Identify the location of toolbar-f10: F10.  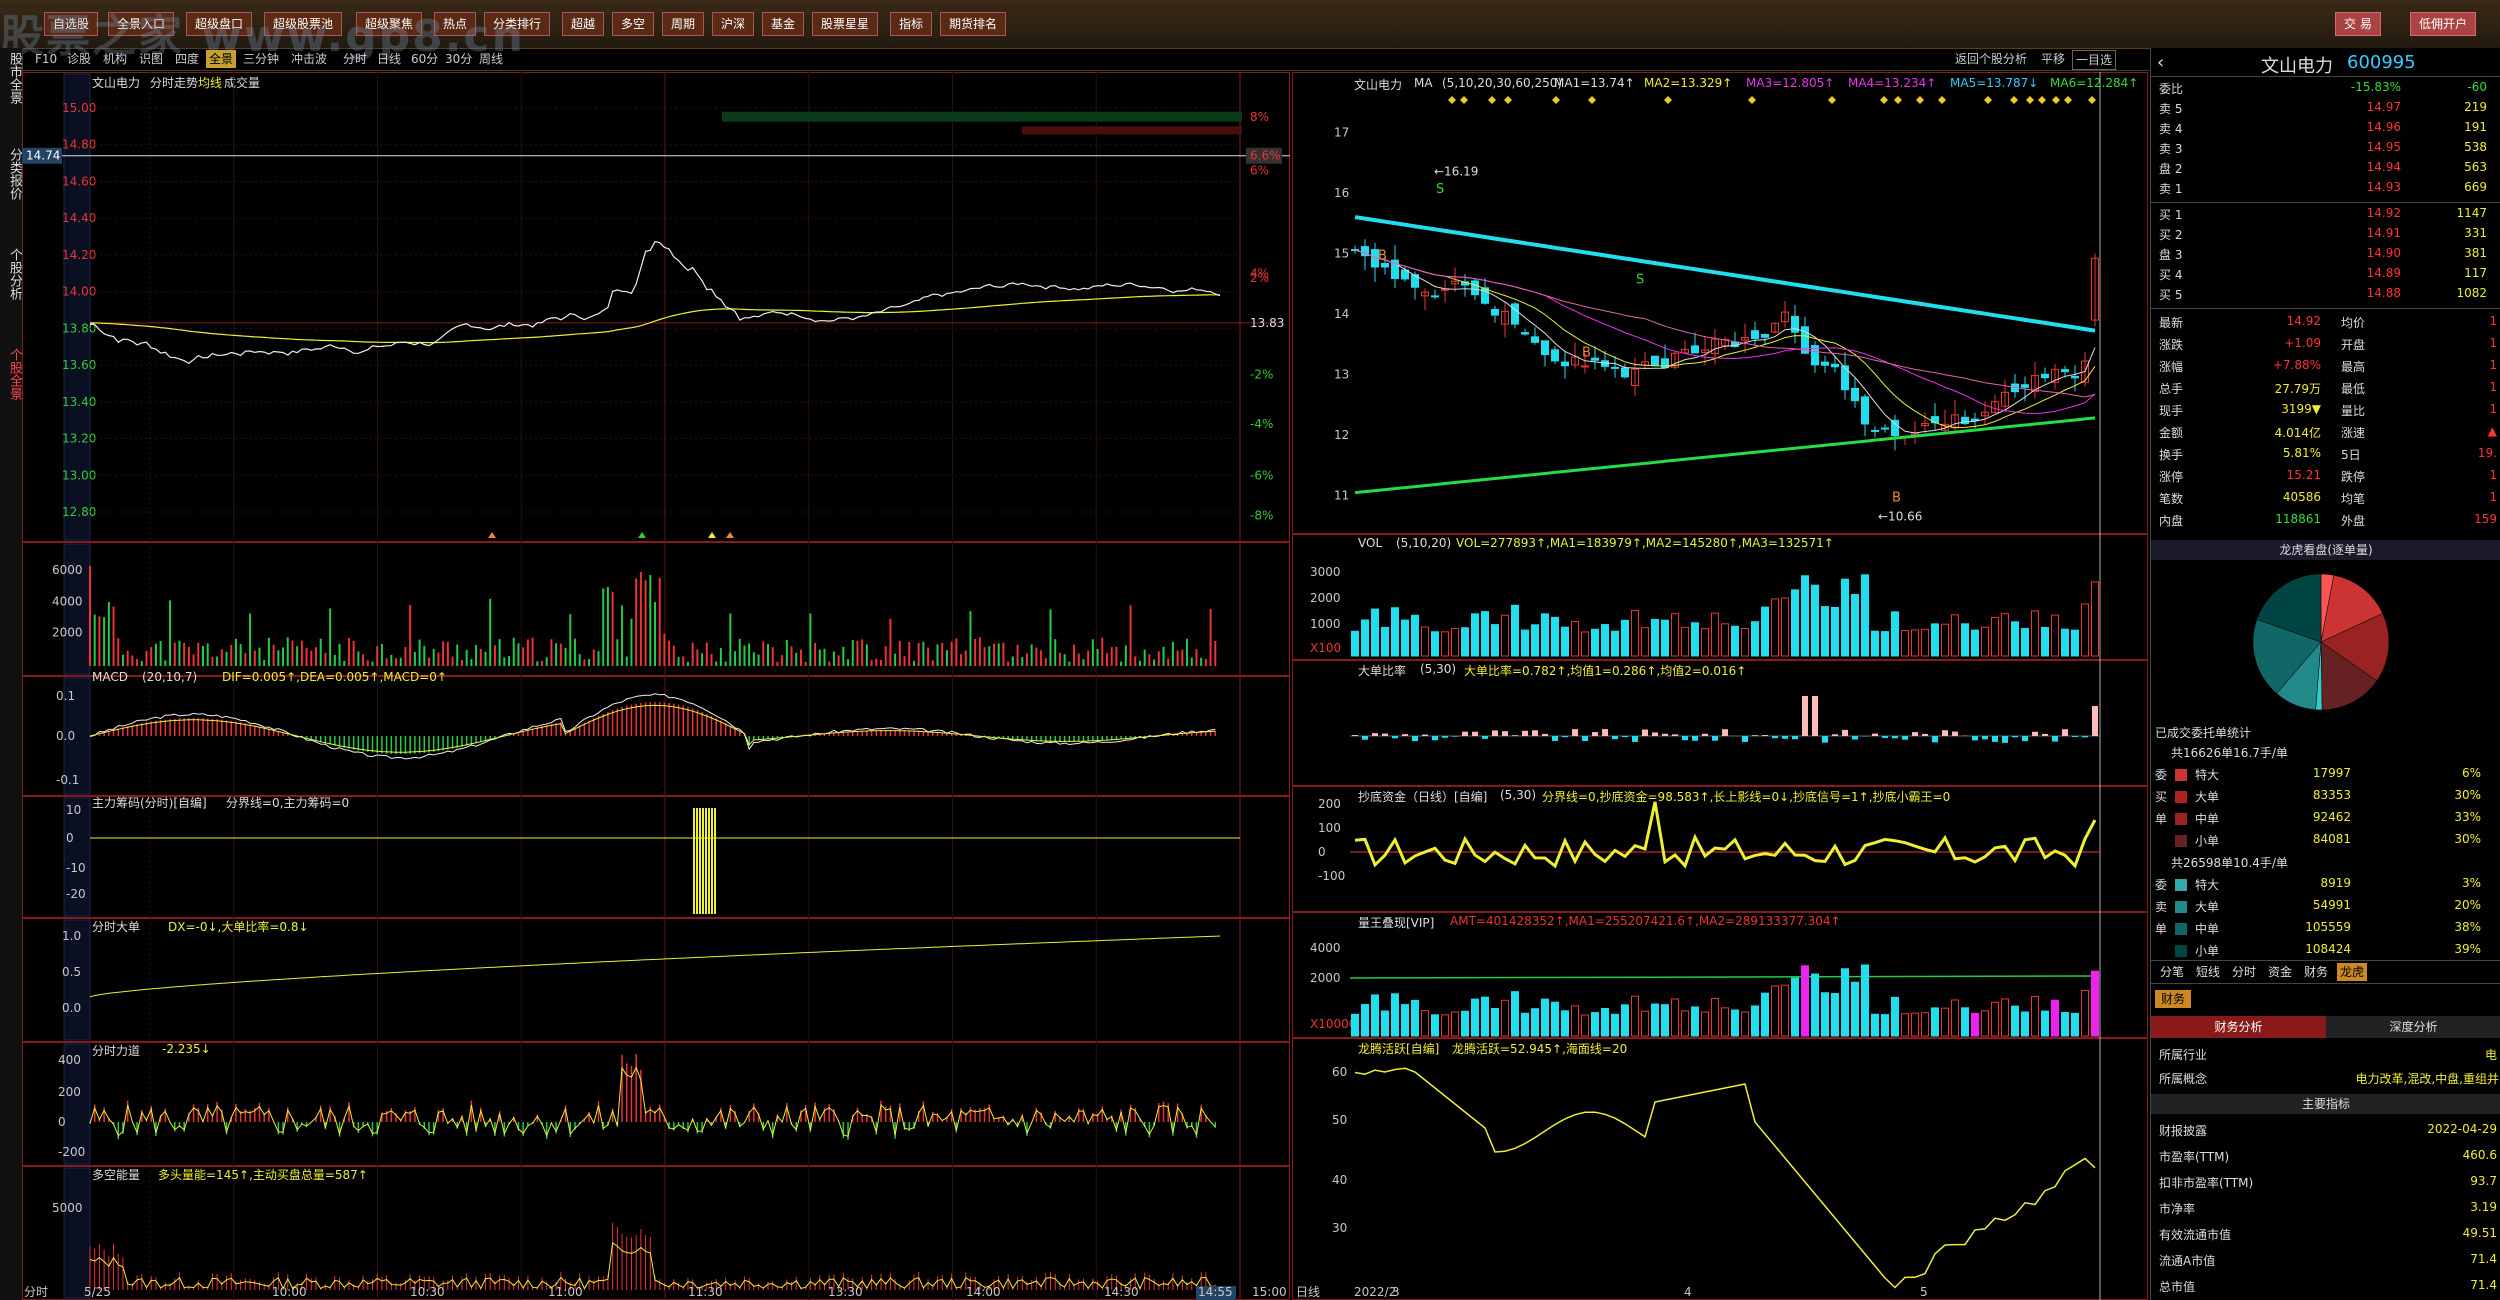
(46, 59).